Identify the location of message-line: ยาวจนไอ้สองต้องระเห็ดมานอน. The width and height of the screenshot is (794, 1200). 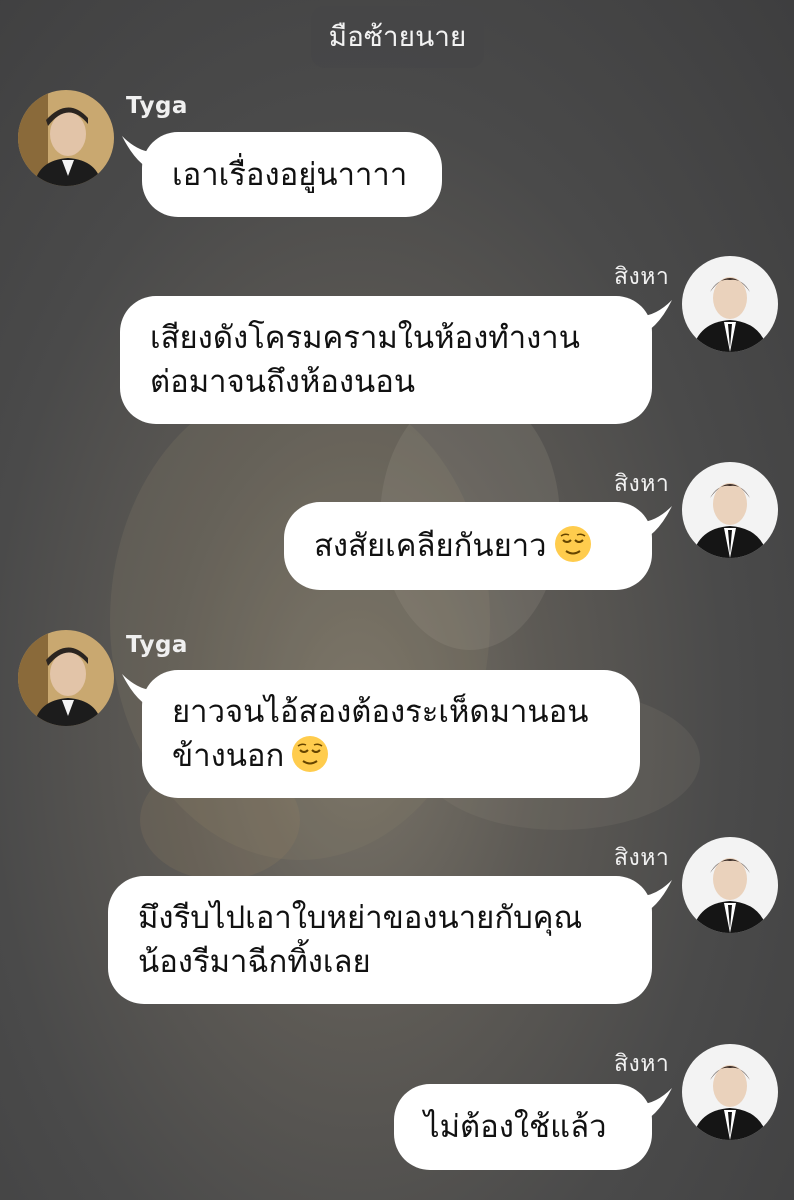
(380, 712).